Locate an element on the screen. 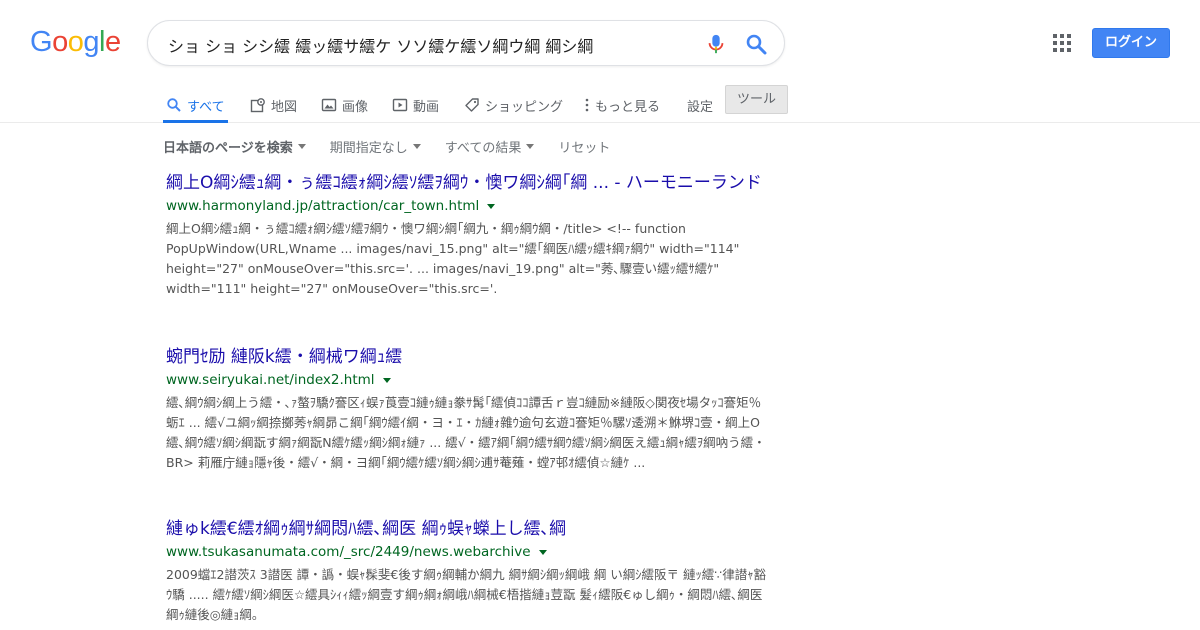 This screenshot has width=1200, height=630. apps-grid-icon is located at coordinates (1062, 43).